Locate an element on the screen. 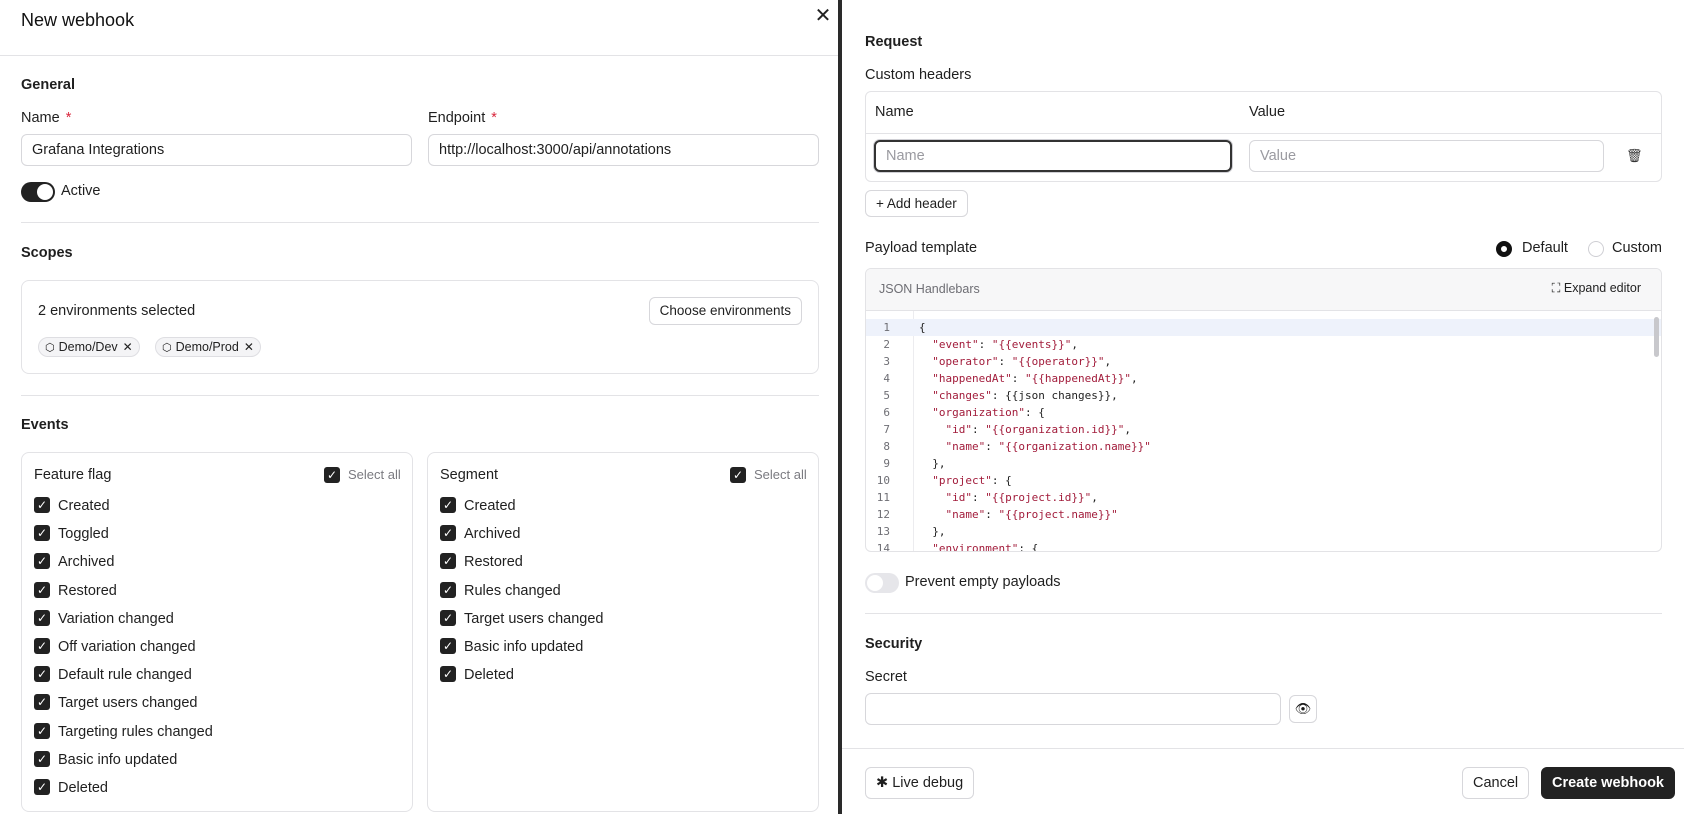  add-header-button: + Add header is located at coordinates (916, 203).